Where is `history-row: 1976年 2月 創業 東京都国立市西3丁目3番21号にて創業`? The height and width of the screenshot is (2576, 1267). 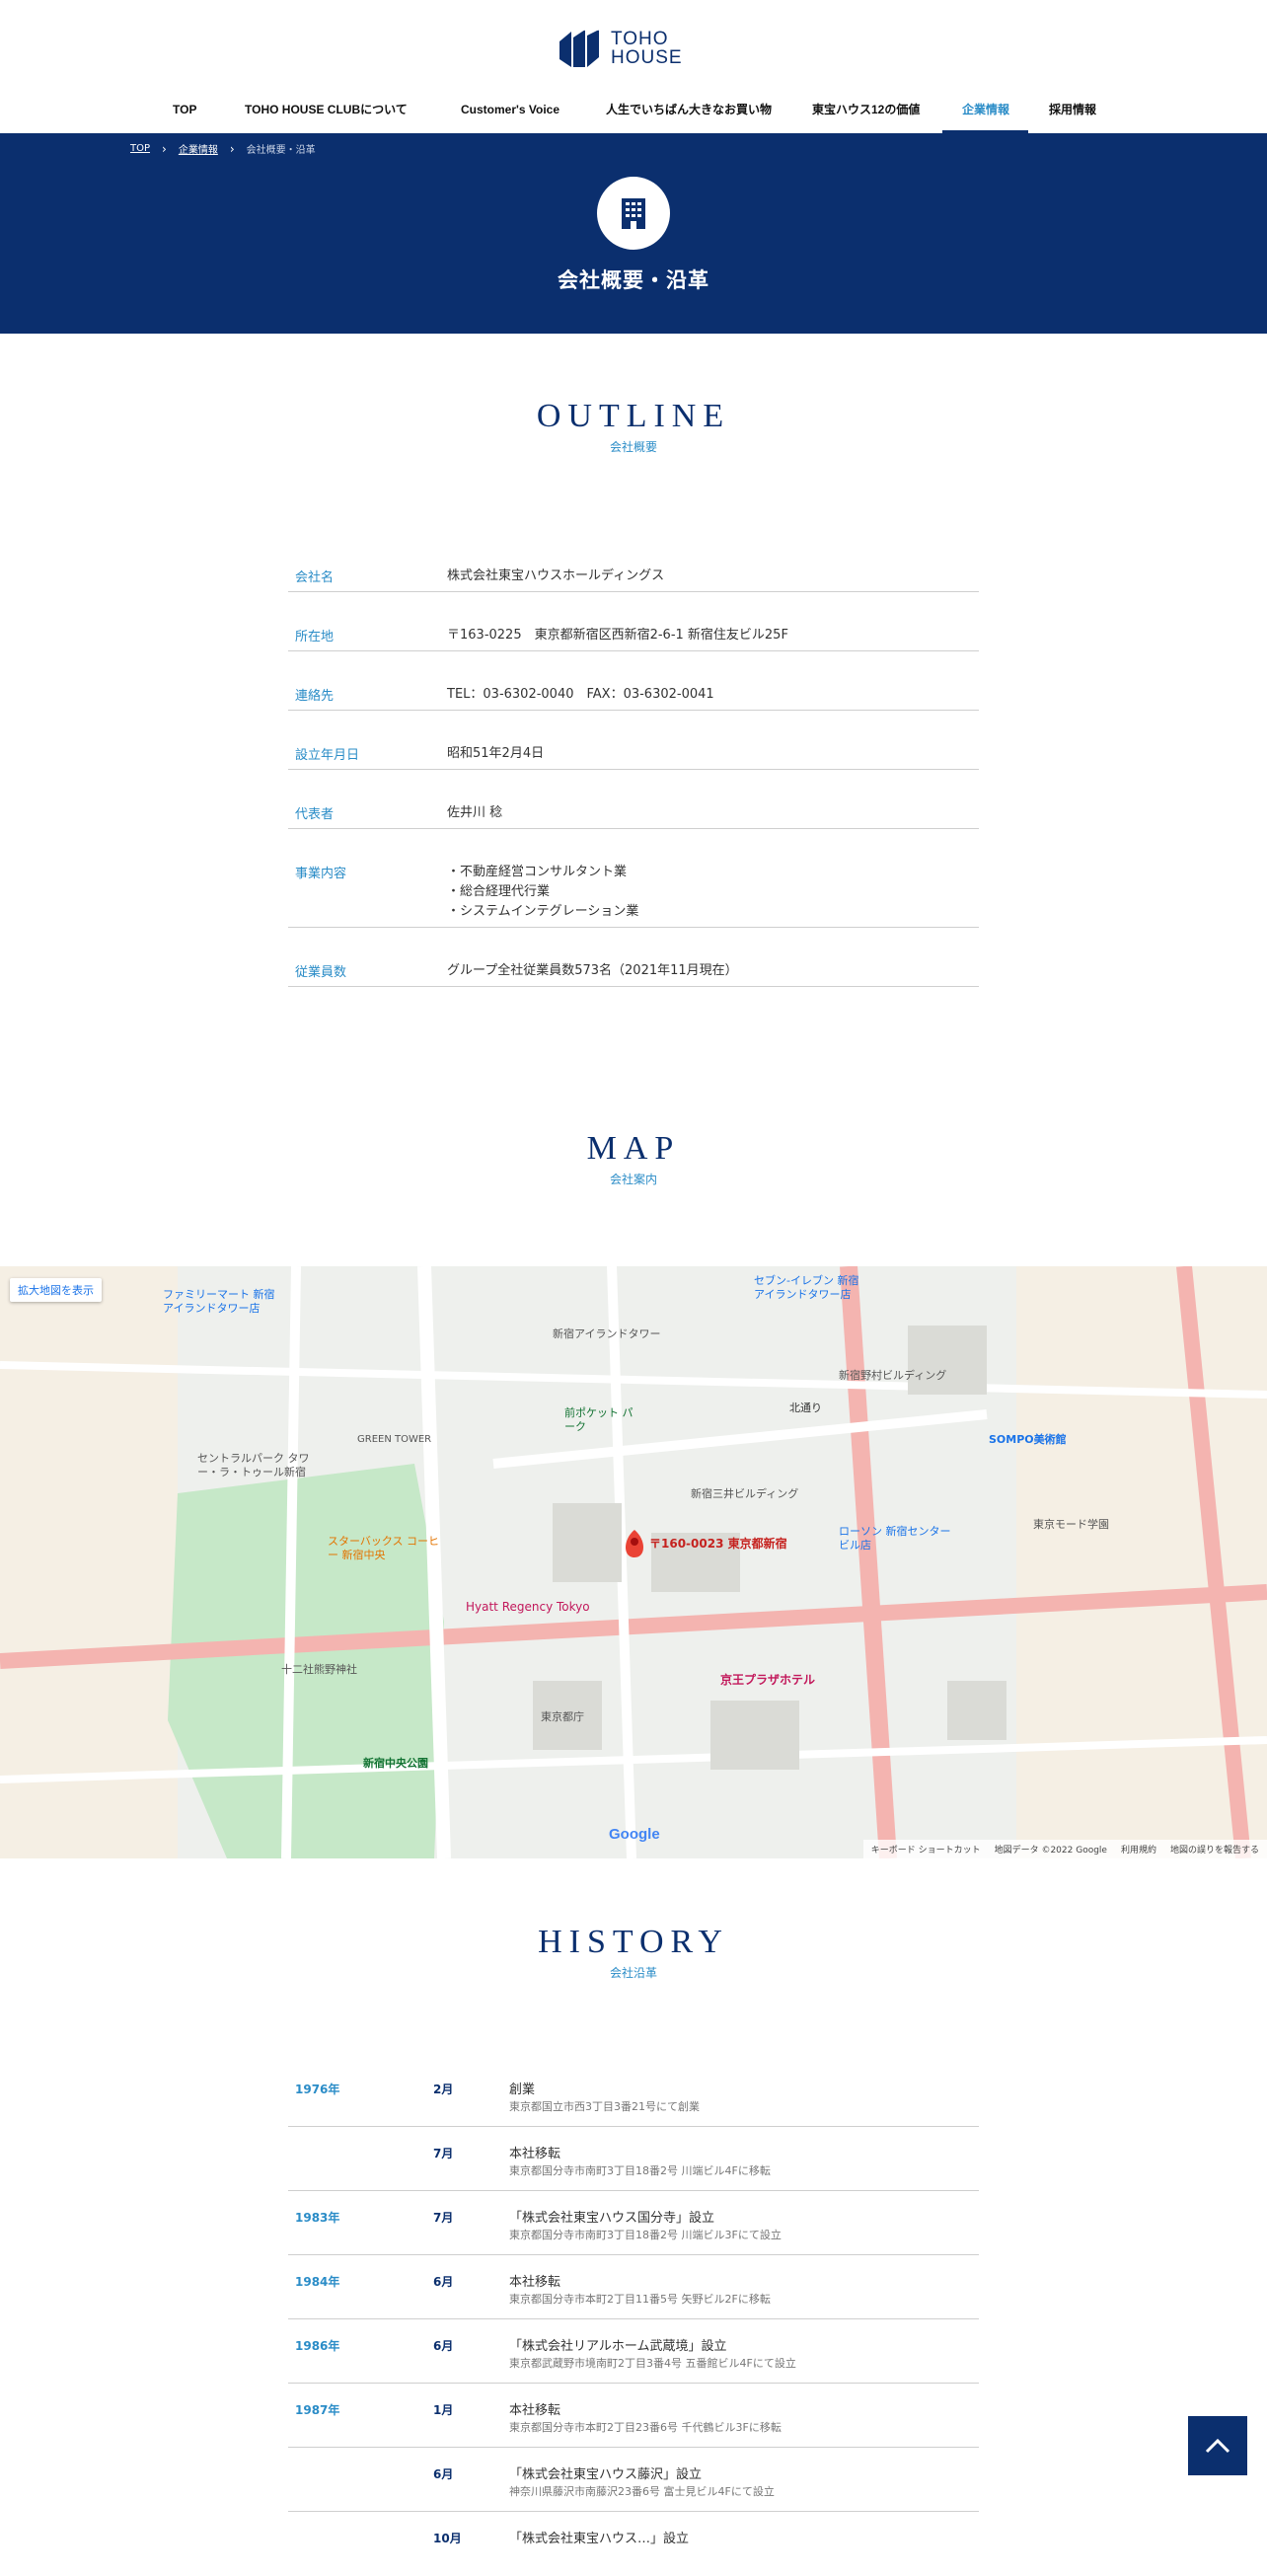 history-row: 1976年 2月 創業 東京都国立市西3丁目3番21号にて創業 is located at coordinates (633, 2095).